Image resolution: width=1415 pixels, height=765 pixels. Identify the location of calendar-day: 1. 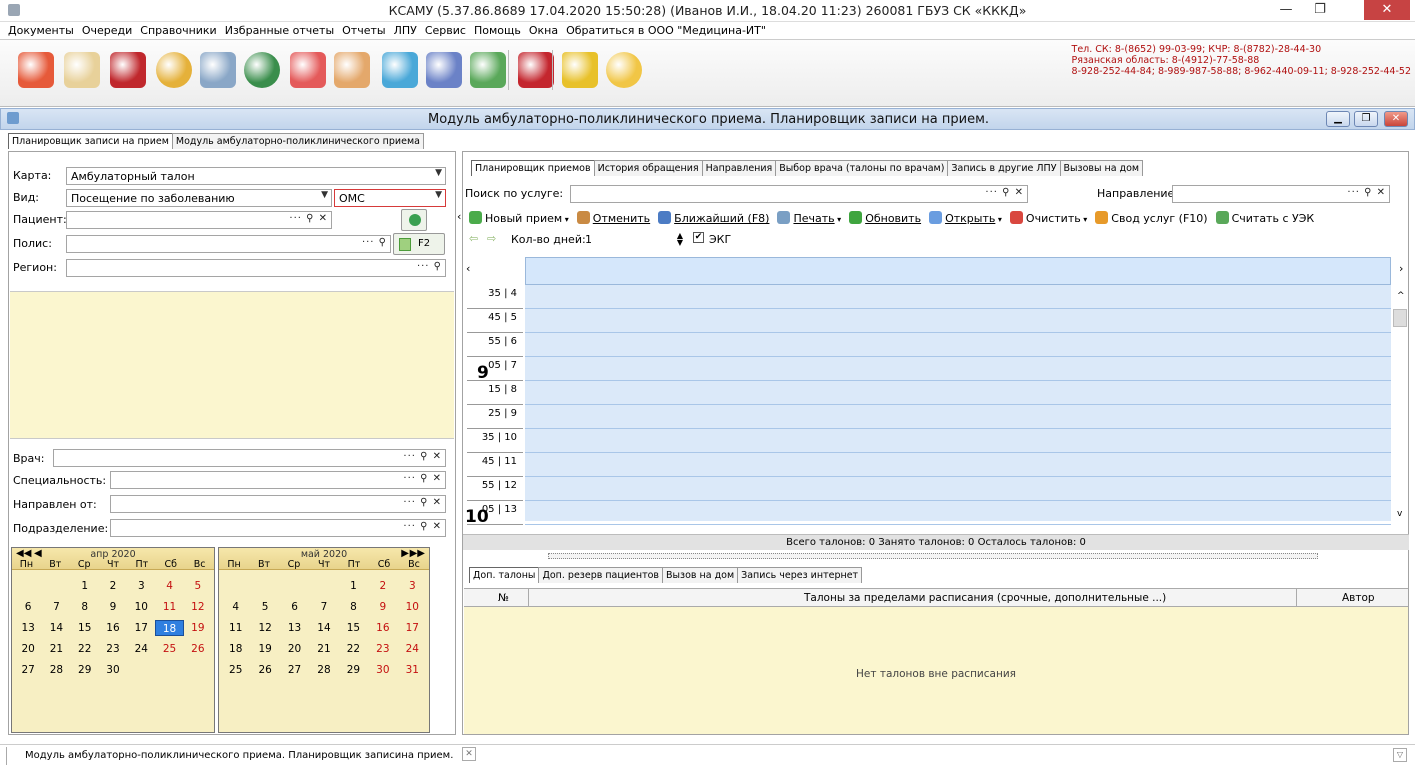
(353, 586).